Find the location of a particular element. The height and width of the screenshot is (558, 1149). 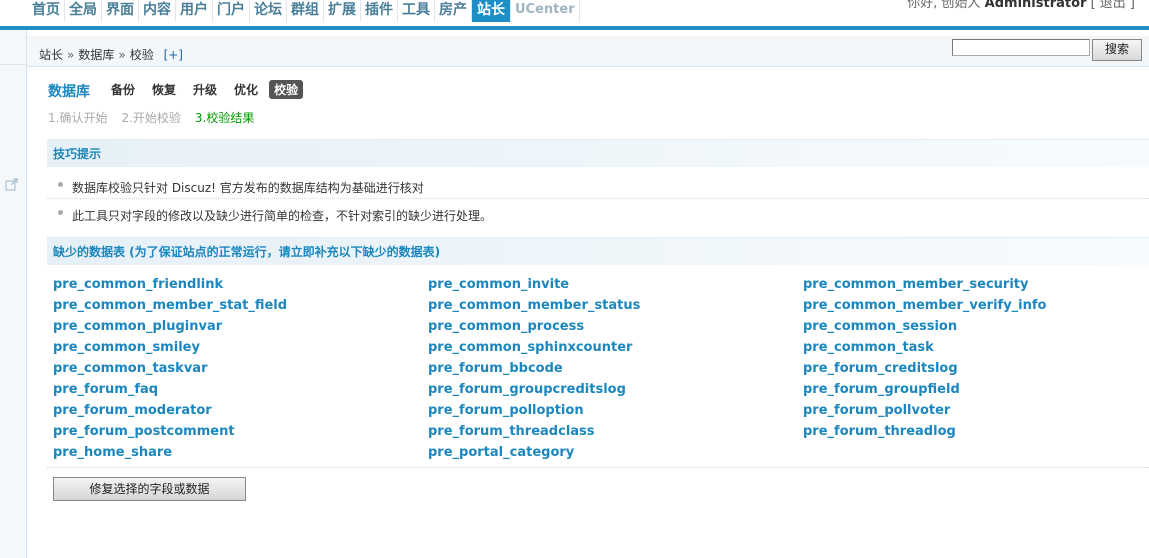

breadcrumb: 站长» 数据库» 校验 [+] is located at coordinates (111, 54).